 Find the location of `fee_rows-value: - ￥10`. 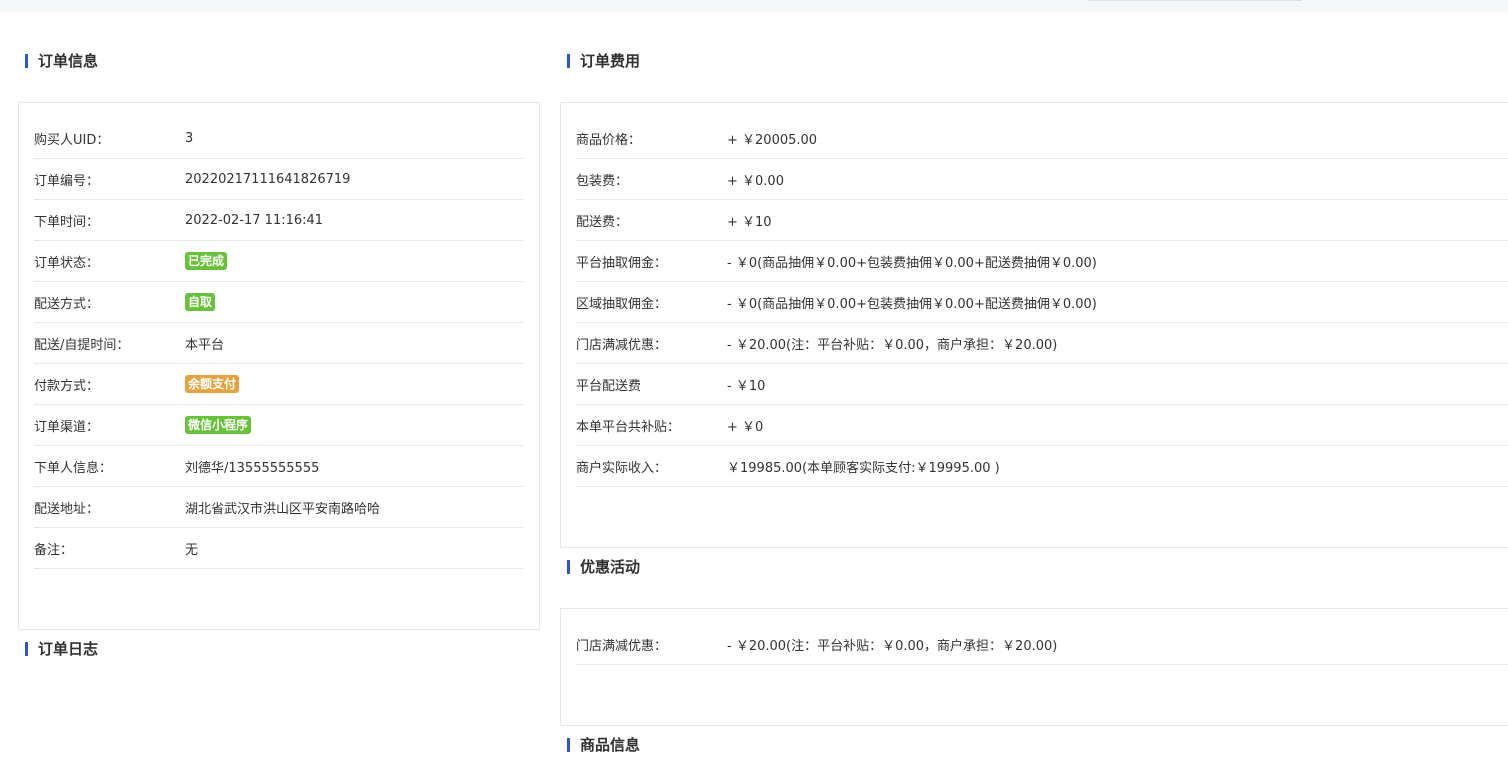

fee_rows-value: - ￥10 is located at coordinates (746, 386).